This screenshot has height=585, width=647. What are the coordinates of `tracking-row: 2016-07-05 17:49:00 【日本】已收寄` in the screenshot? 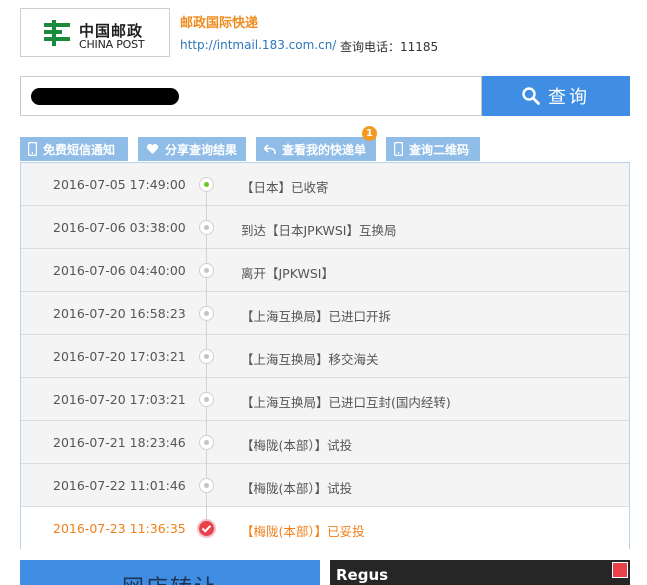 It's located at (325, 184).